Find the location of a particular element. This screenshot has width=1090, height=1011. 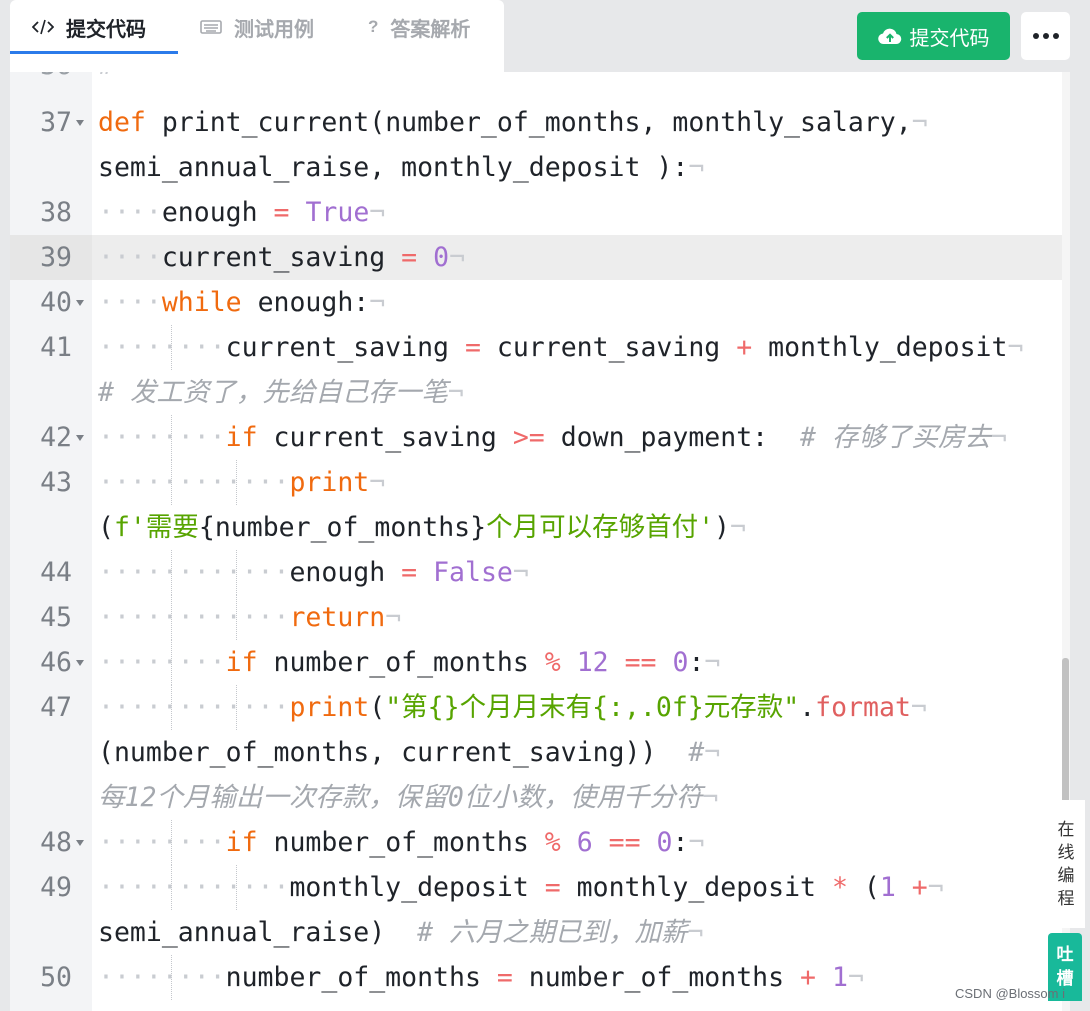

line-number: 47 is located at coordinates (56, 707).